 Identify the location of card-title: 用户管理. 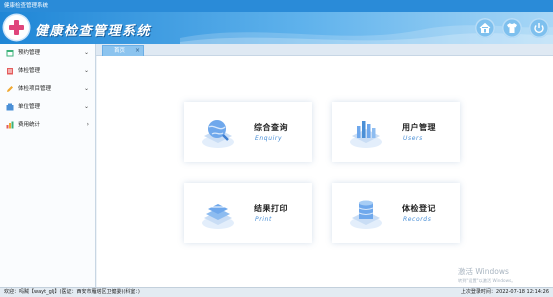
(419, 127).